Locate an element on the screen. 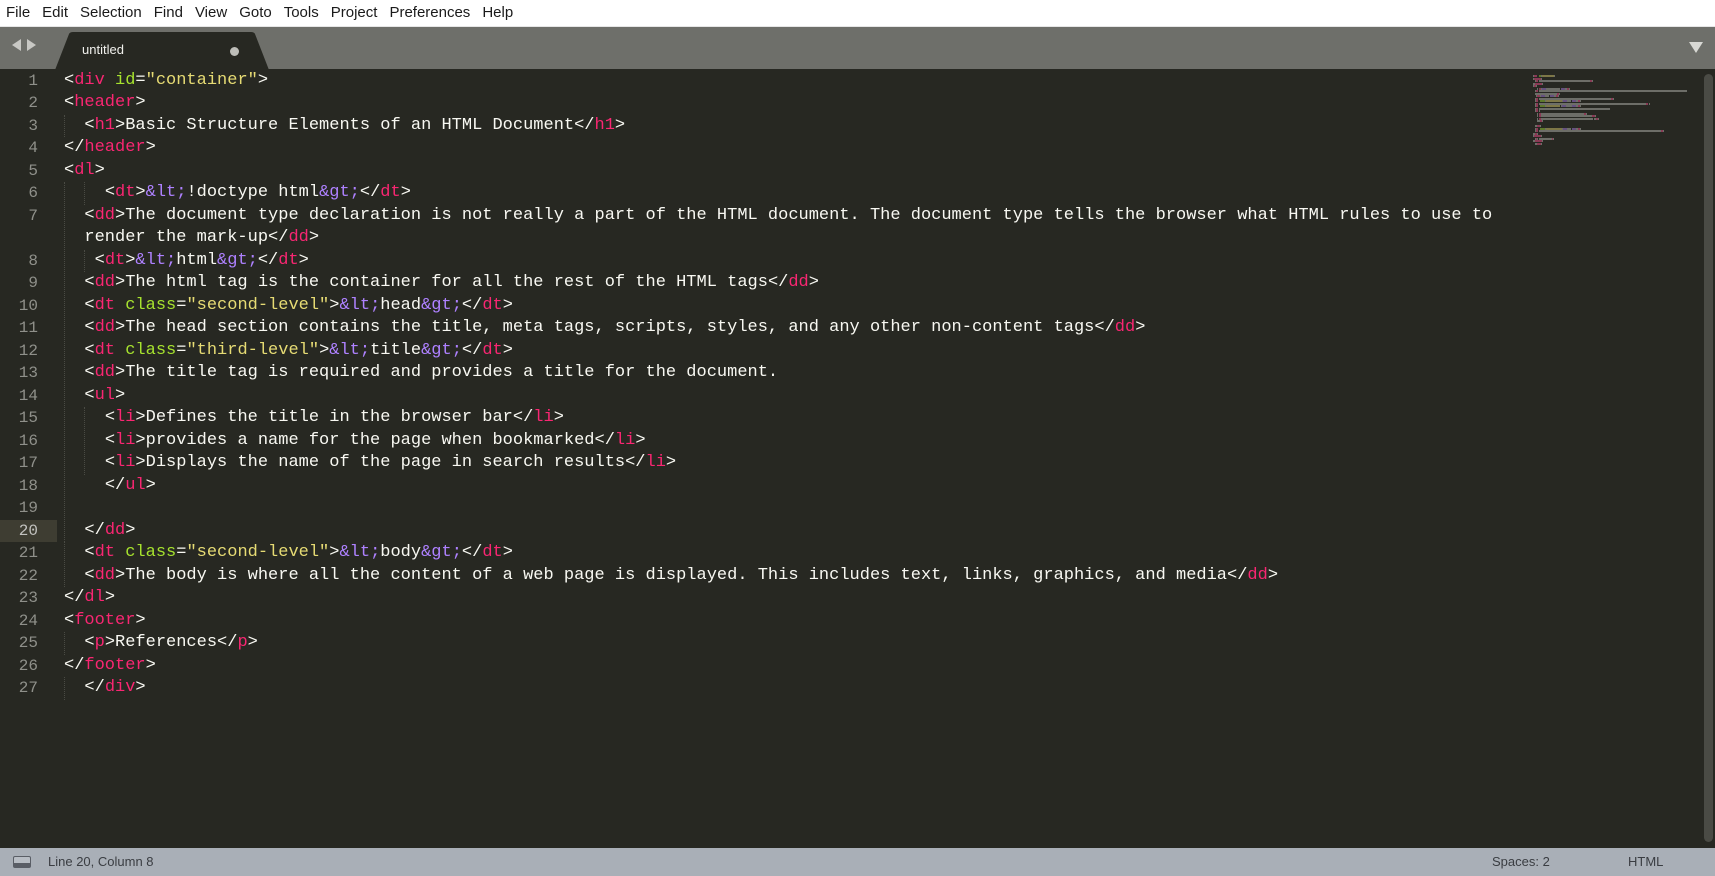 Image resolution: width=1715 pixels, height=876 pixels. tag-name: footer is located at coordinates (105, 620).